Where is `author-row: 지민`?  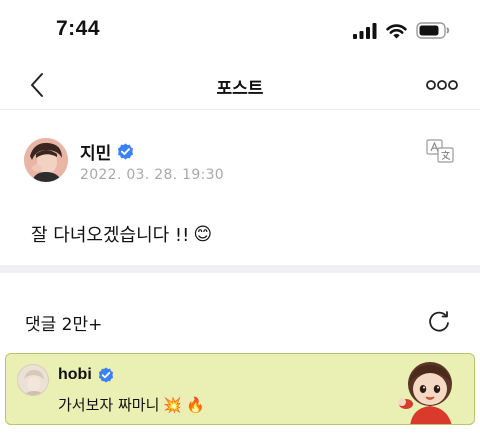 author-row: 지민 is located at coordinates (107, 151).